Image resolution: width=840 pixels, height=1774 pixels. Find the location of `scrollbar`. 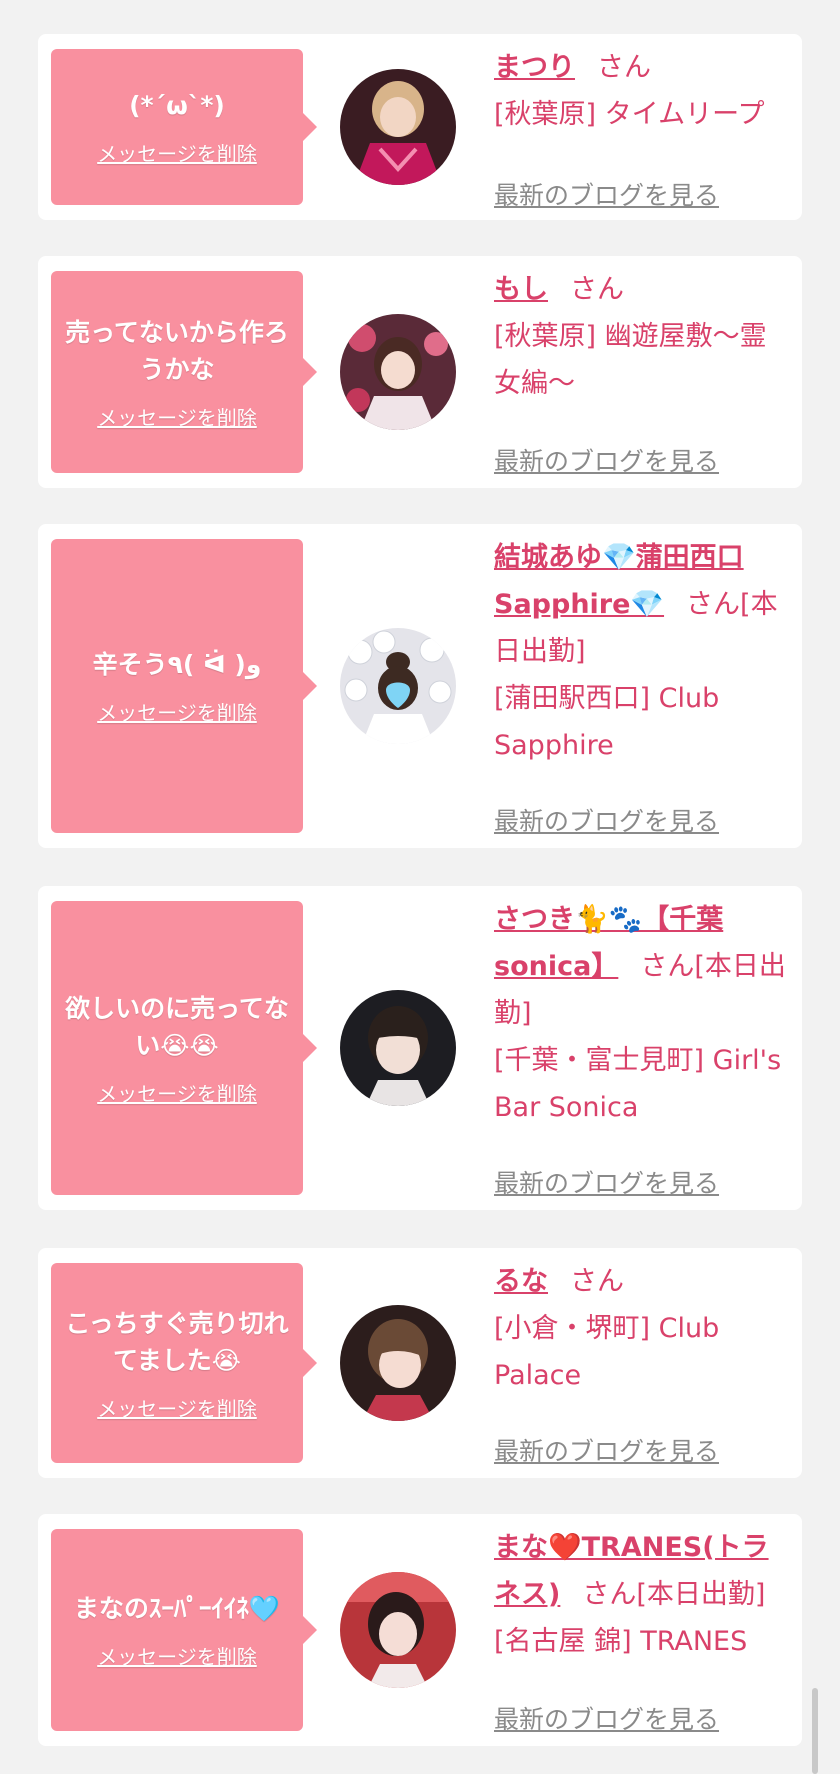

scrollbar is located at coordinates (815, 1731).